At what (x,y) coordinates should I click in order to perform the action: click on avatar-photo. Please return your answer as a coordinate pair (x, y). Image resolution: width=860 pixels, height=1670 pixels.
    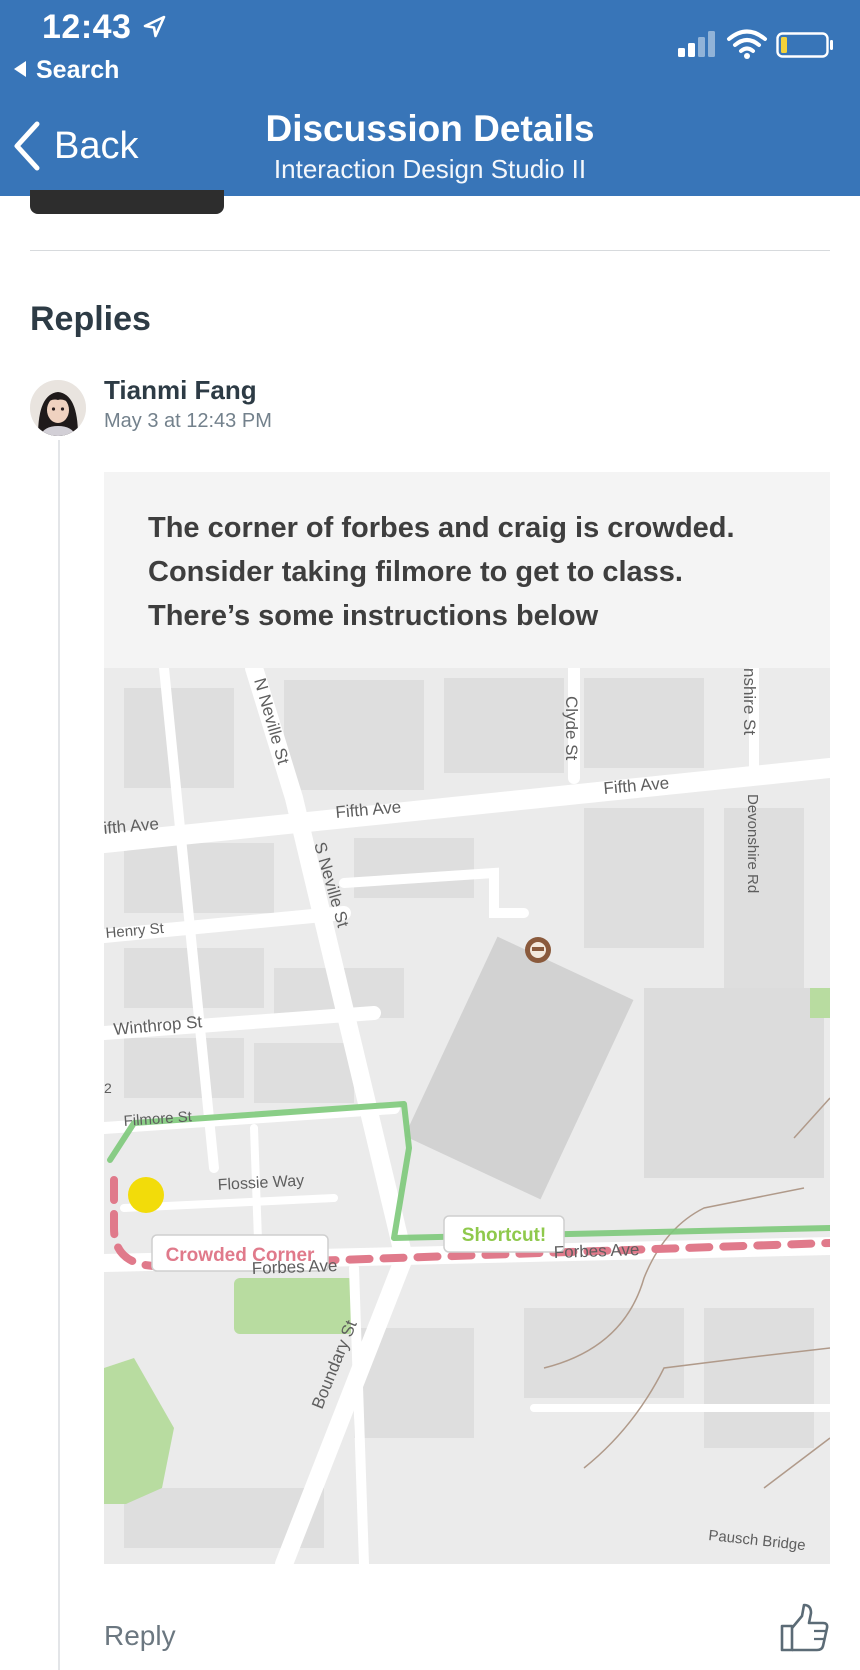
    Looking at the image, I should click on (58, 408).